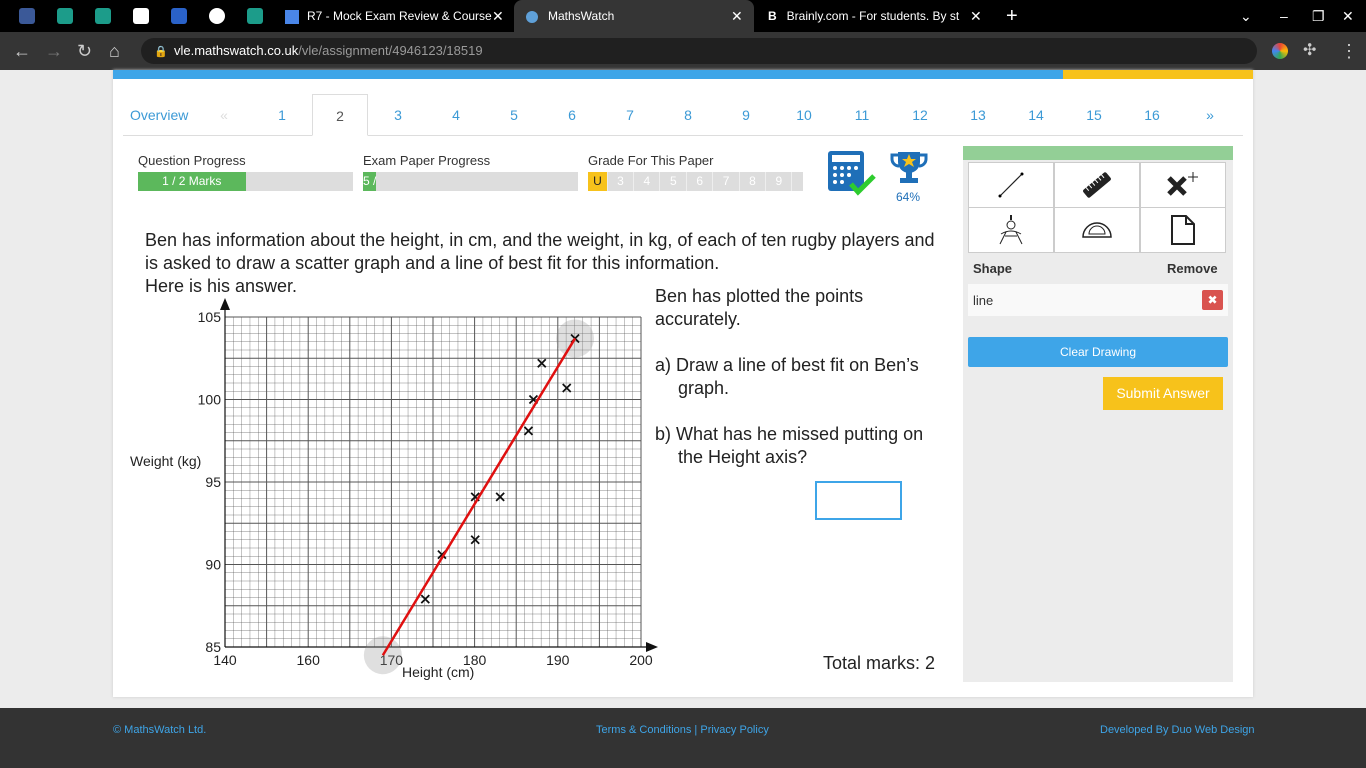  I want to click on menu-icon: ⋮, so click(1349, 51).